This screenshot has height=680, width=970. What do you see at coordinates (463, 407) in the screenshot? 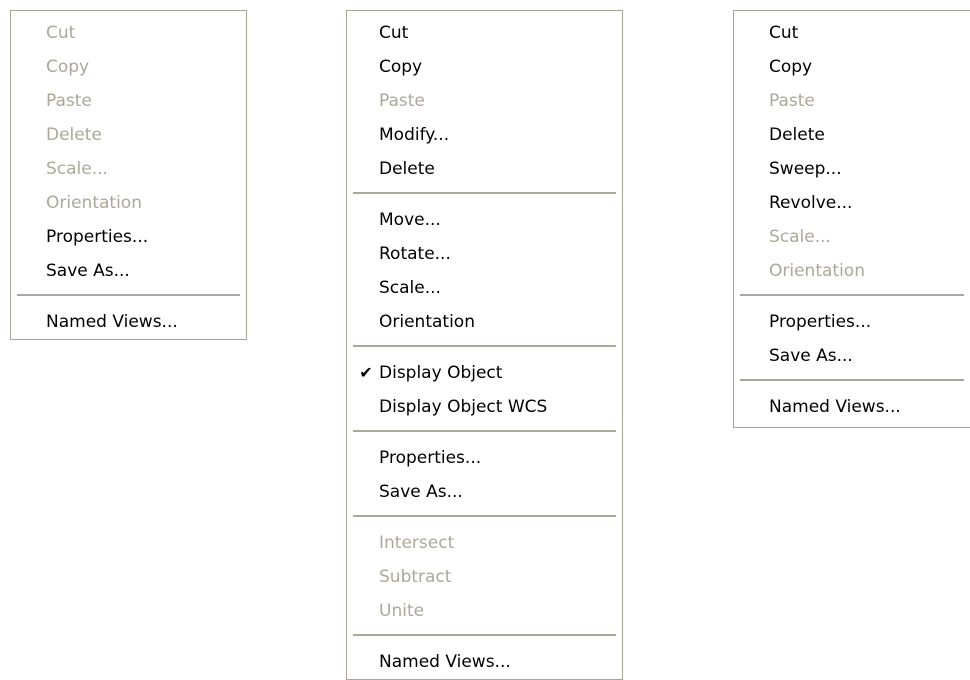
I see `menu-item-label: Display Object WCS` at bounding box center [463, 407].